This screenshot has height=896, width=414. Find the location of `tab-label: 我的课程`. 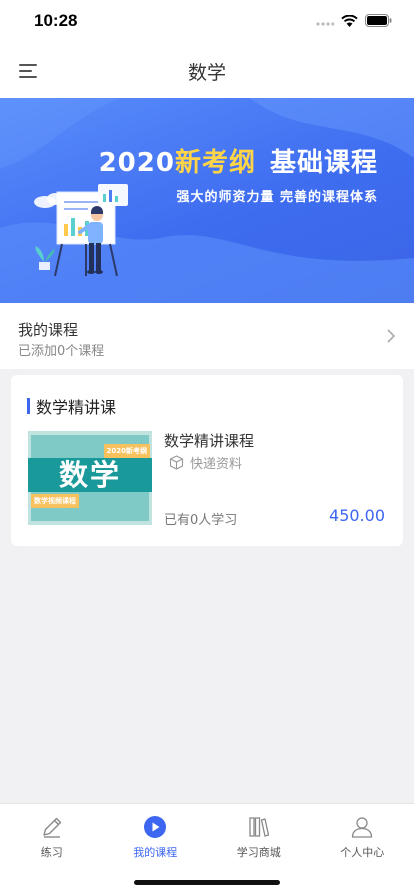

tab-label: 我的课程 is located at coordinates (155, 852).